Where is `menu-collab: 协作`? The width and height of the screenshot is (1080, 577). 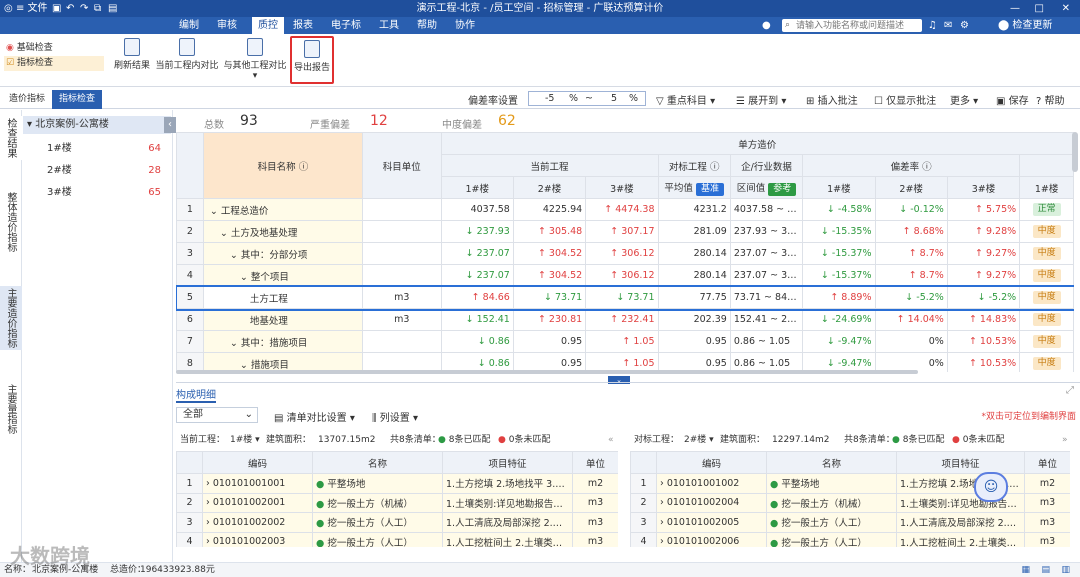 menu-collab: 协作 is located at coordinates (465, 25).